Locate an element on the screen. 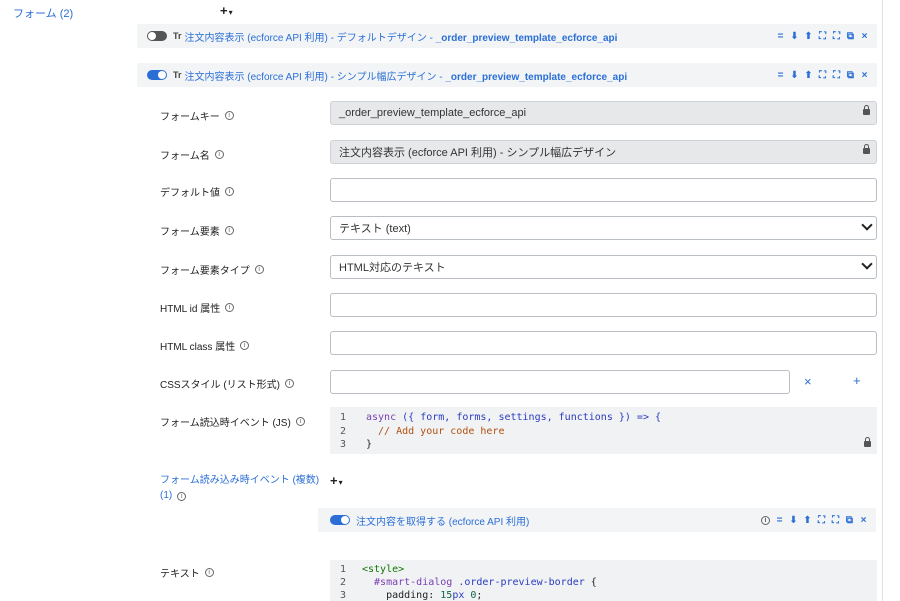 This screenshot has height=601, width=900. add-form-button: +▾ is located at coordinates (226, 10).